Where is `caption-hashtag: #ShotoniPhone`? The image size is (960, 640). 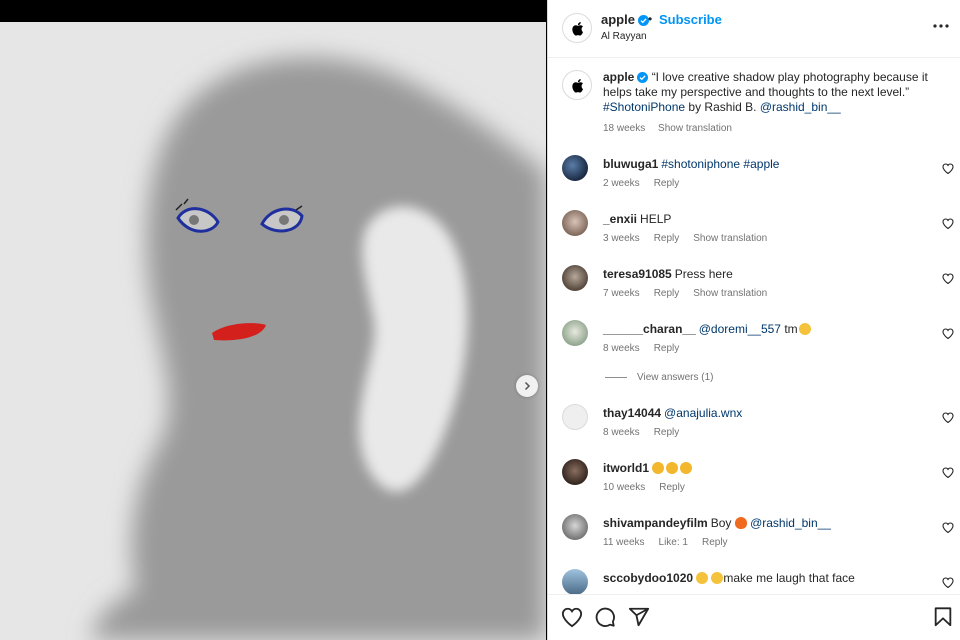
caption-hashtag: #ShotoniPhone is located at coordinates (644, 107).